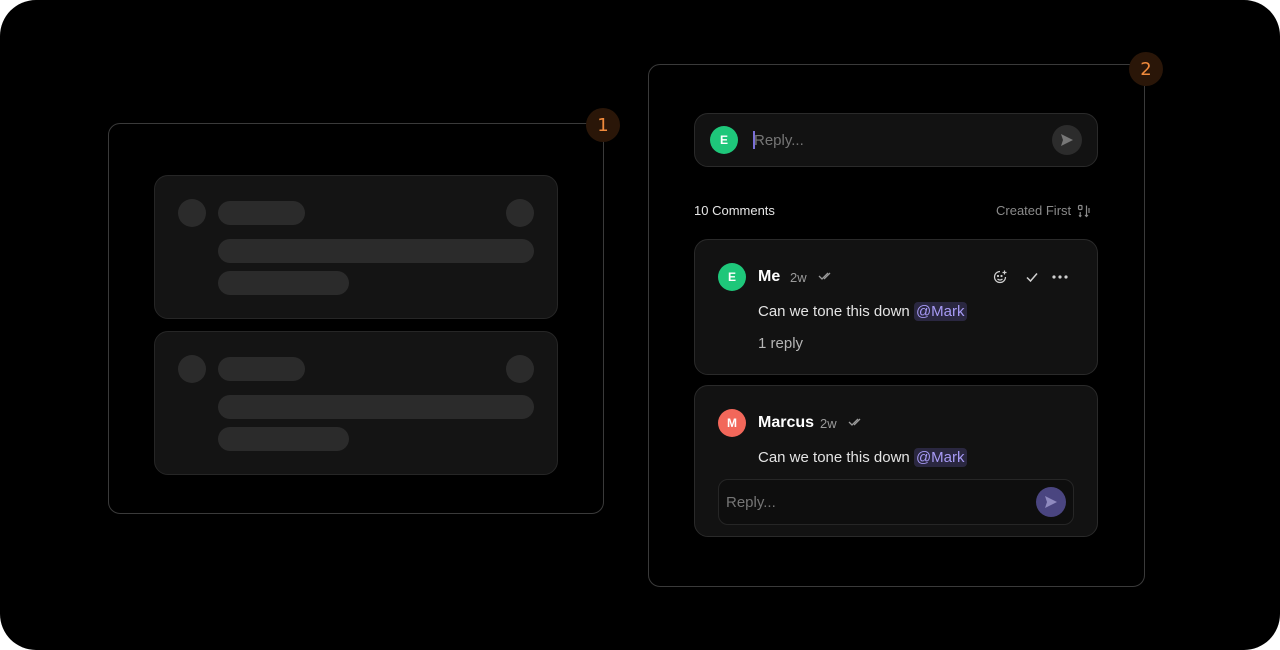 Image resolution: width=1280 pixels, height=650 pixels. I want to click on add-reaction-button, so click(1000, 277).